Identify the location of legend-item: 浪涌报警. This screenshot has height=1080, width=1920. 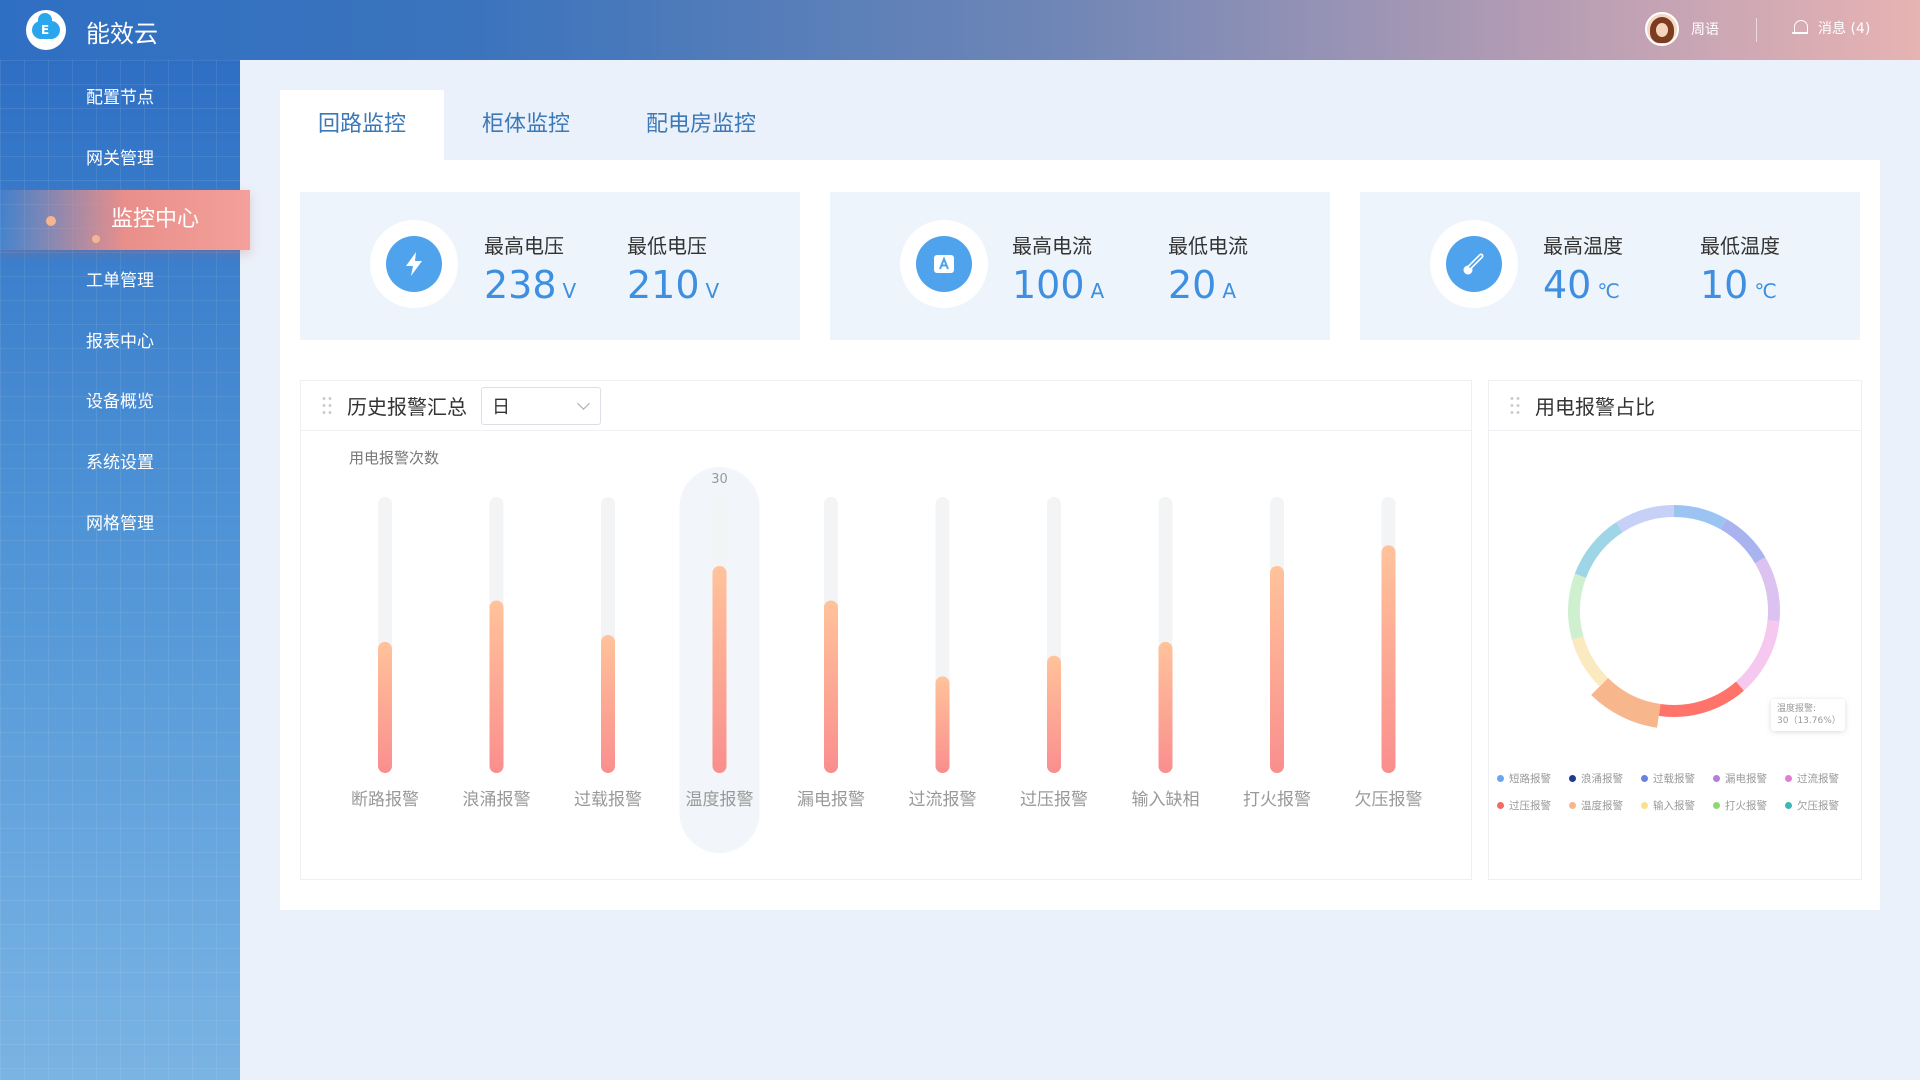
(1605, 778).